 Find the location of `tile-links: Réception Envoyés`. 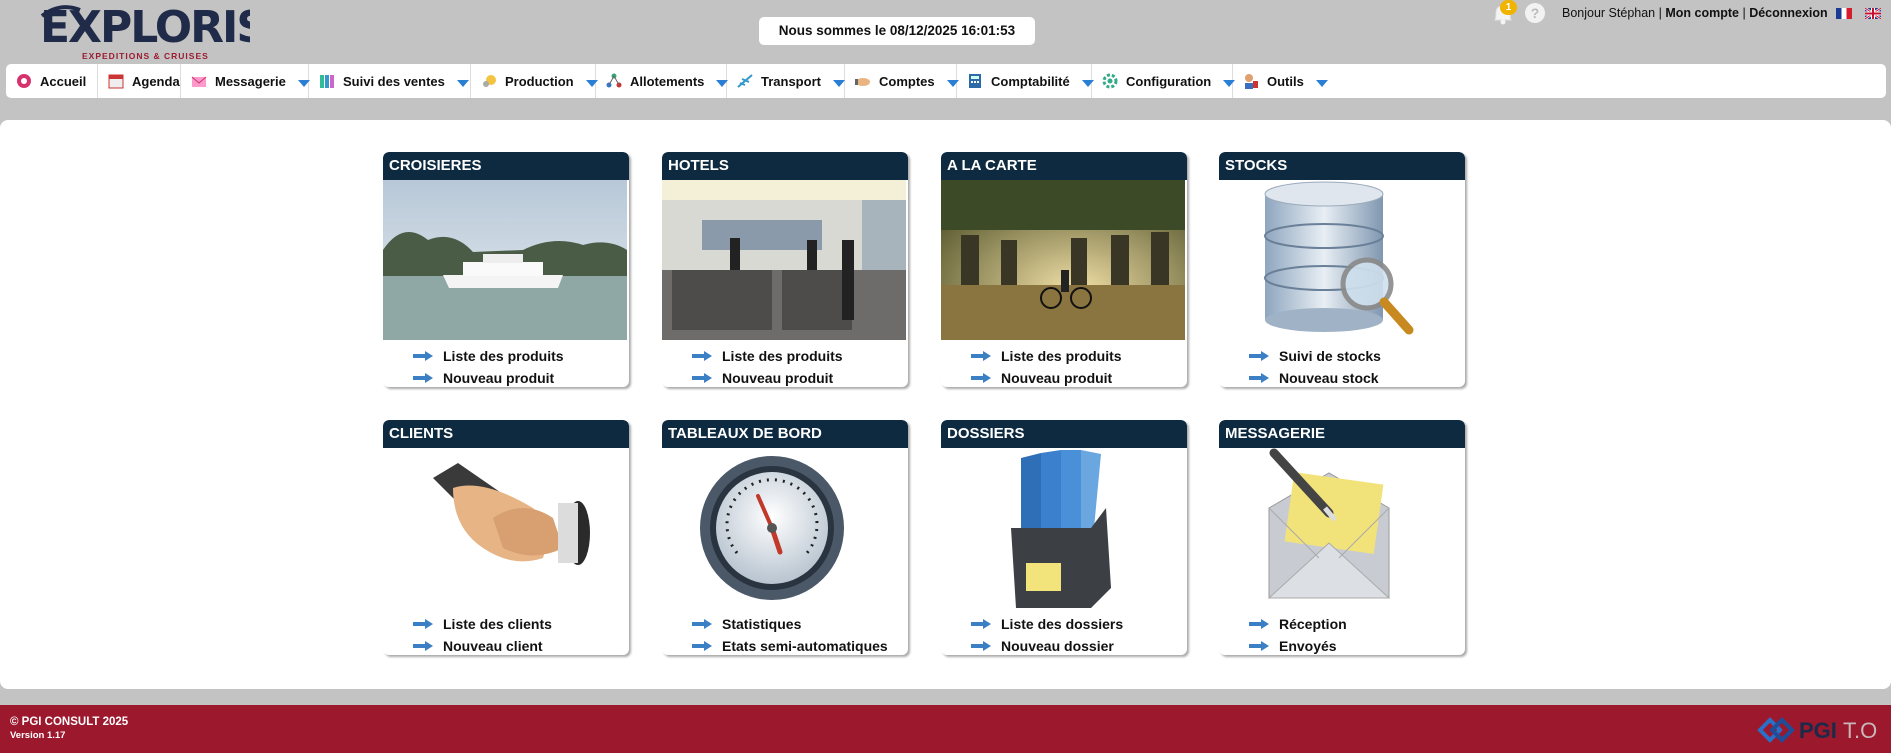

tile-links: Réception Envoyés is located at coordinates (1298, 634).